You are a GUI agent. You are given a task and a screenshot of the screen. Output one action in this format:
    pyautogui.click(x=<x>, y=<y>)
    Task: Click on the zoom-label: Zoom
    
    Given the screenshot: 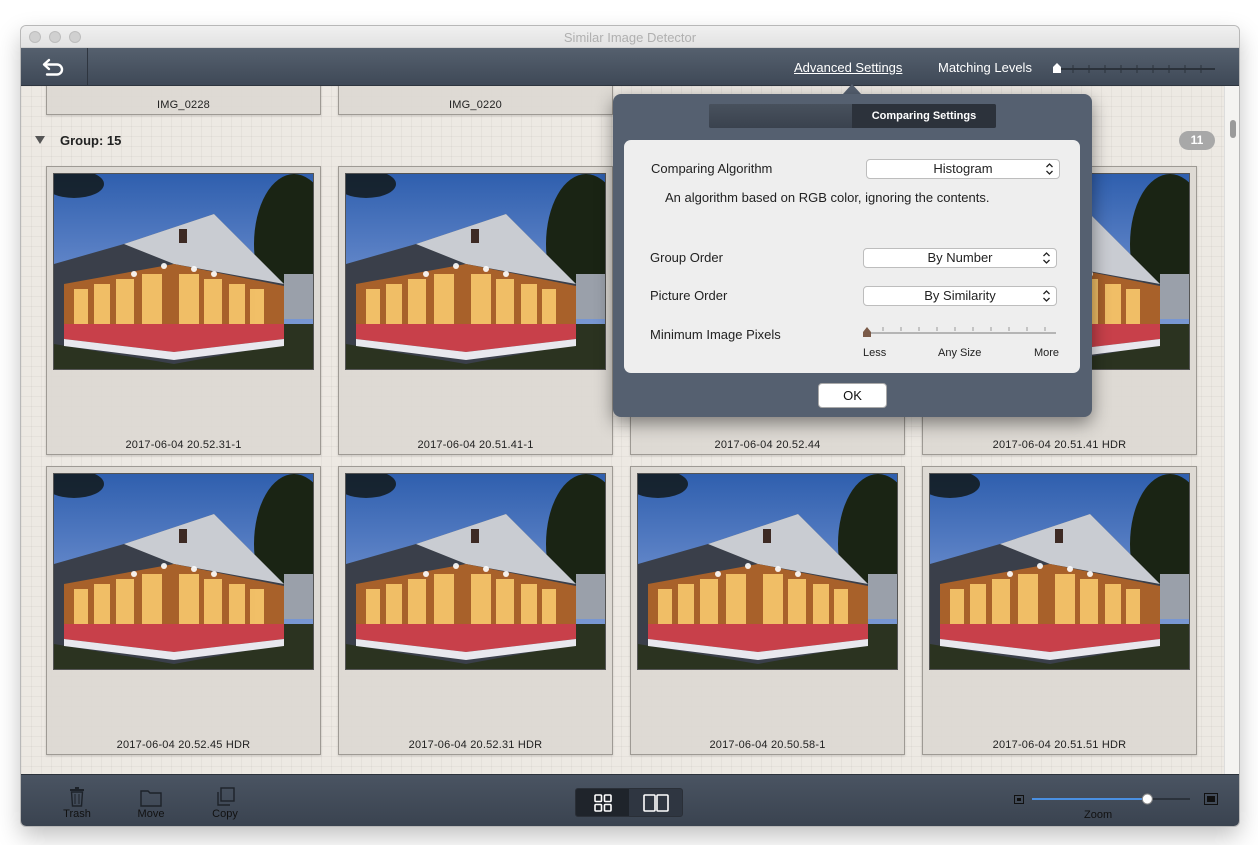 What is the action you would take?
    pyautogui.click(x=1098, y=815)
    